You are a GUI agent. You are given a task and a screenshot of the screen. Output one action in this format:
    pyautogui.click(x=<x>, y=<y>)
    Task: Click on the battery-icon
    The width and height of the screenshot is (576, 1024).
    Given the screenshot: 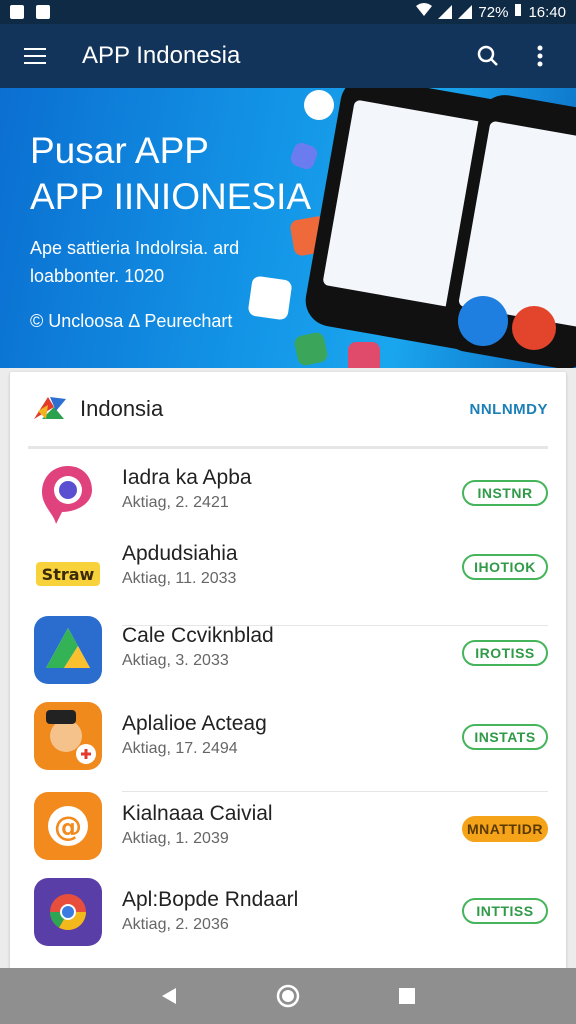 What is the action you would take?
    pyautogui.click(x=518, y=12)
    